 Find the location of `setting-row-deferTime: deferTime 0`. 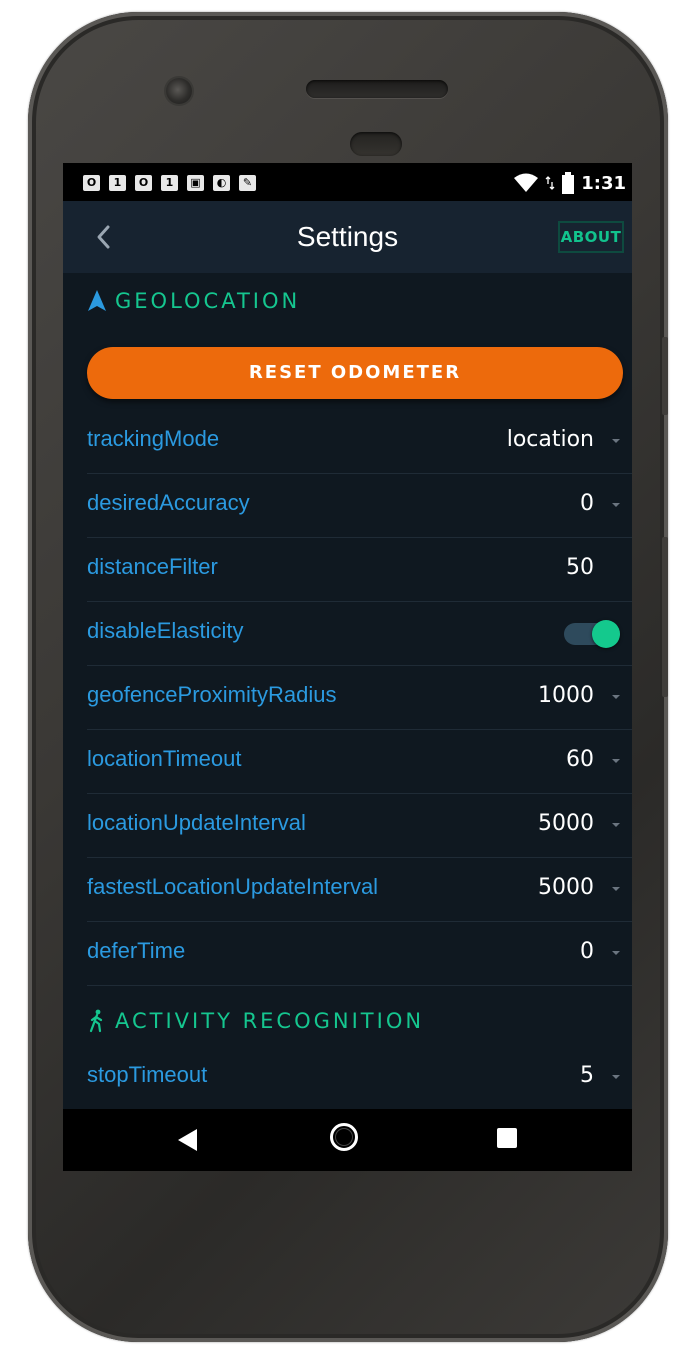

setting-row-deferTime: deferTime 0 is located at coordinates (359, 954).